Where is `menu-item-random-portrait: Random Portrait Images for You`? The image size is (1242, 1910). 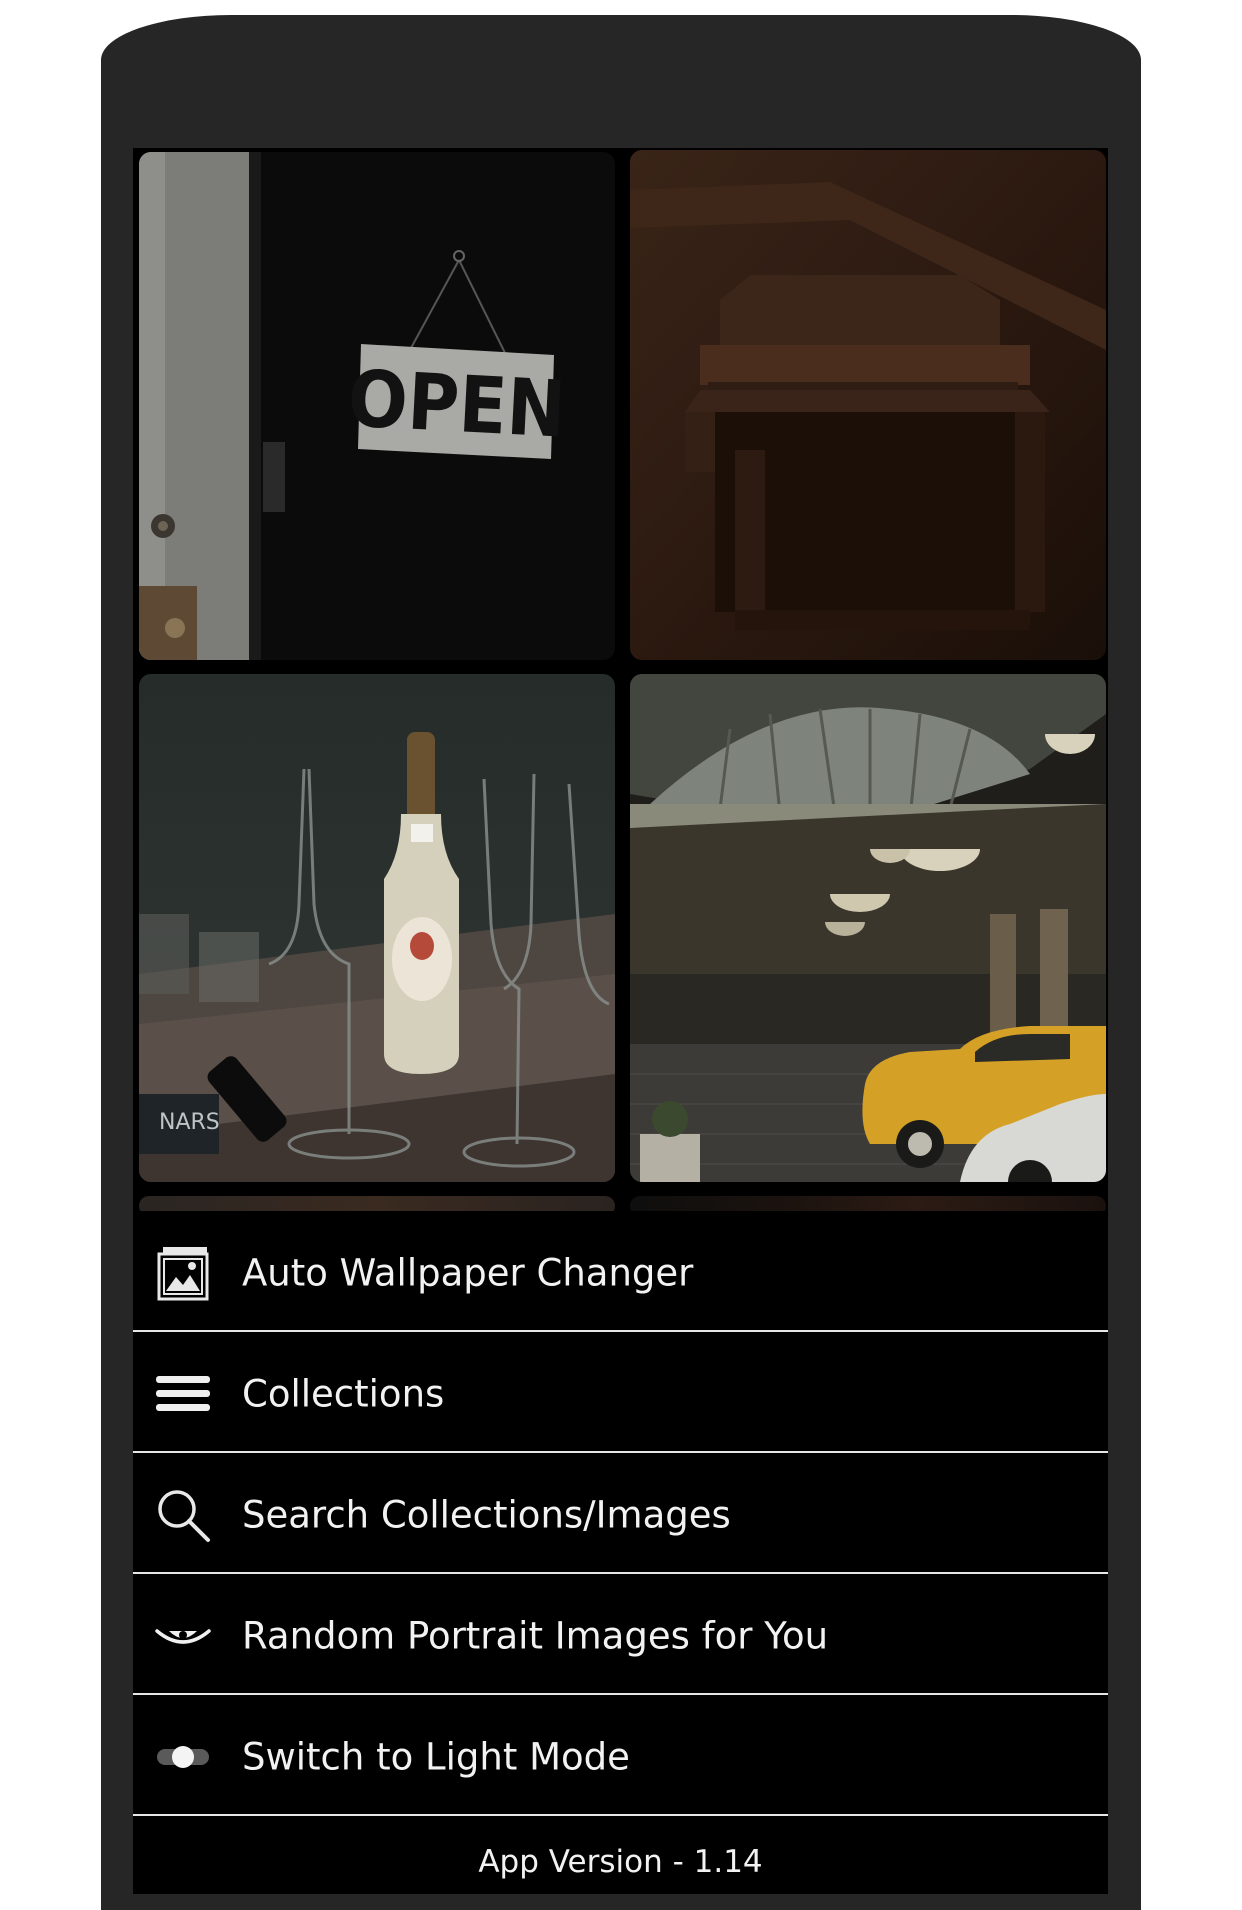
menu-item-random-portrait: Random Portrait Images for You is located at coordinates (620, 1636).